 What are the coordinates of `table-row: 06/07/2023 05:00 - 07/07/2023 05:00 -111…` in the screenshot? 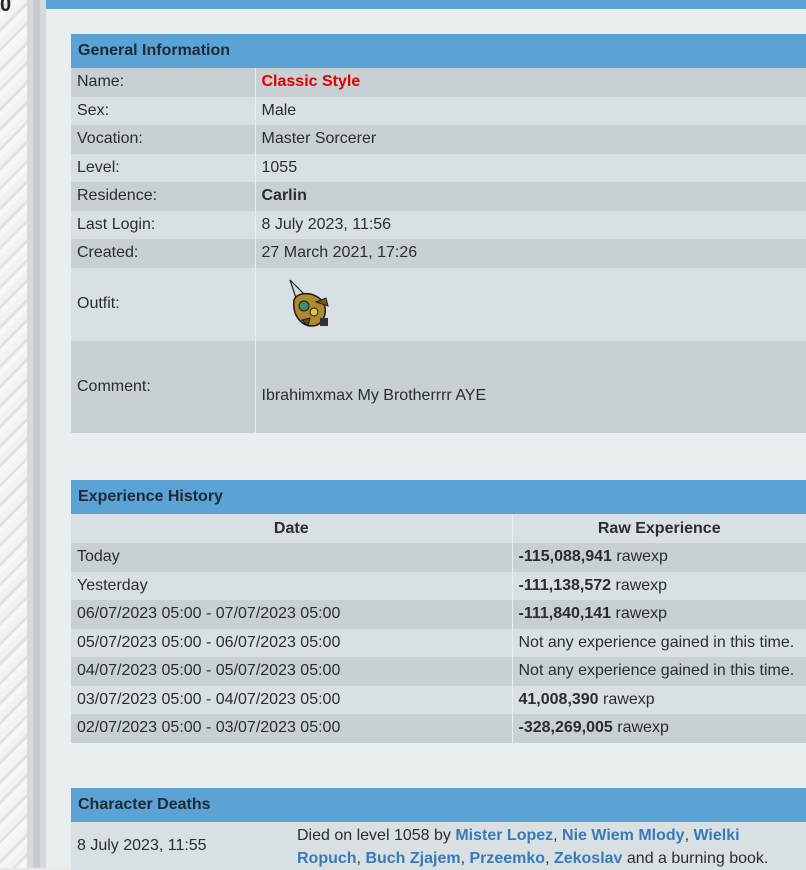 It's located at (438, 614).